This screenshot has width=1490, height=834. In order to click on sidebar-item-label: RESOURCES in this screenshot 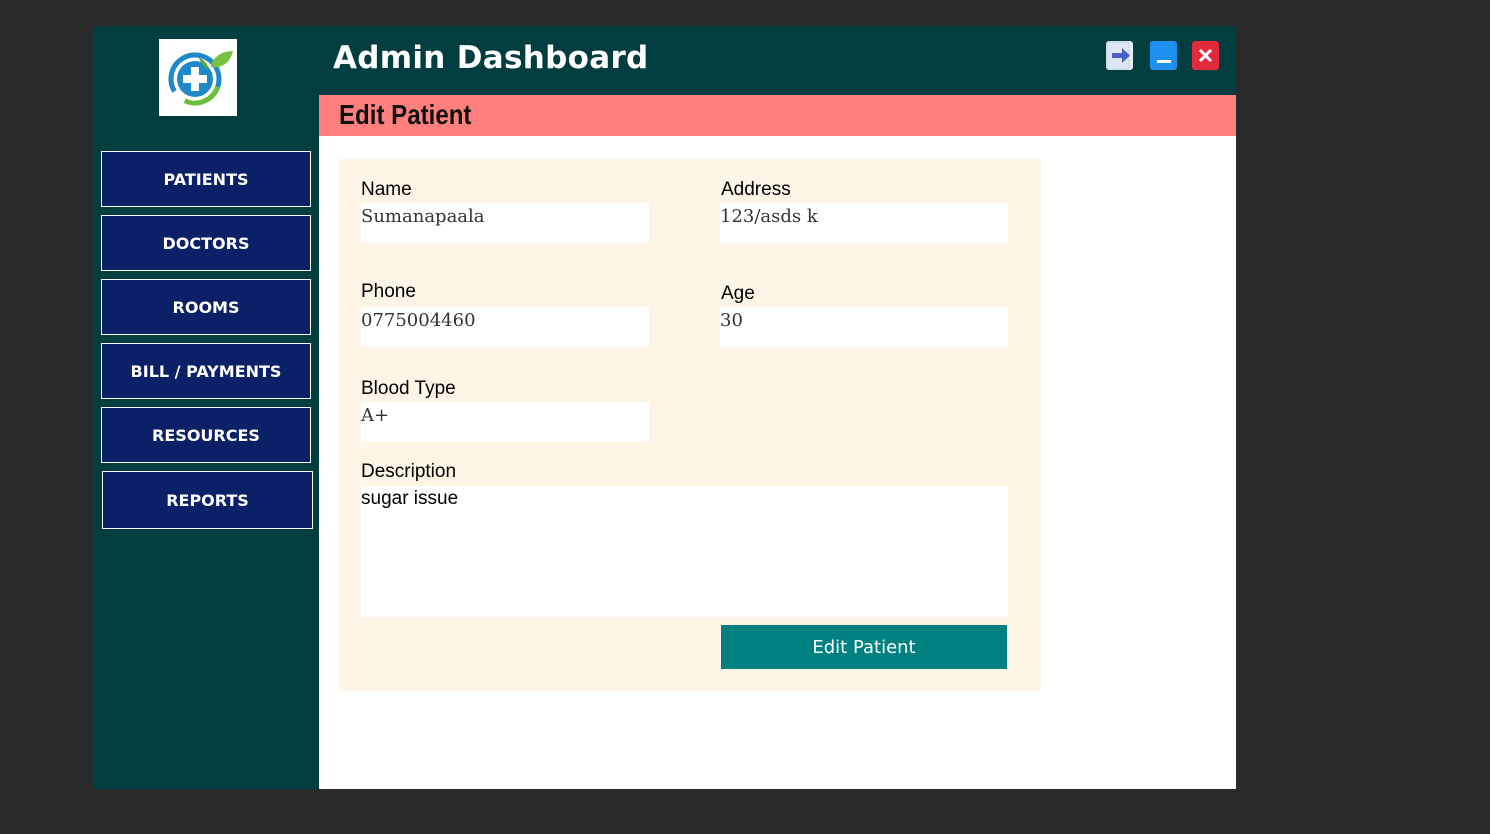, I will do `click(206, 435)`.